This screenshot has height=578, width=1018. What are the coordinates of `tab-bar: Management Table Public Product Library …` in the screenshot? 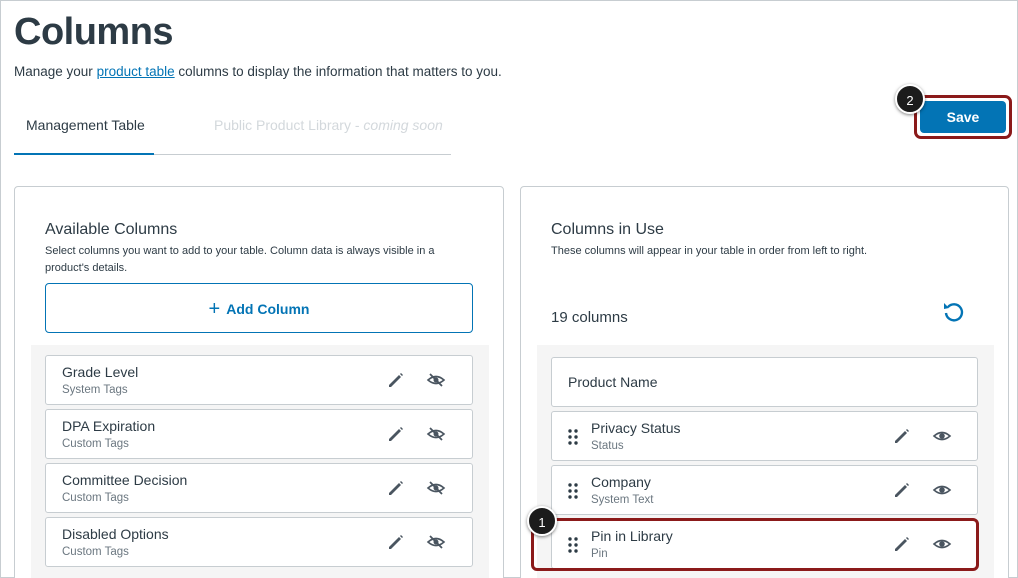 It's located at (232, 129).